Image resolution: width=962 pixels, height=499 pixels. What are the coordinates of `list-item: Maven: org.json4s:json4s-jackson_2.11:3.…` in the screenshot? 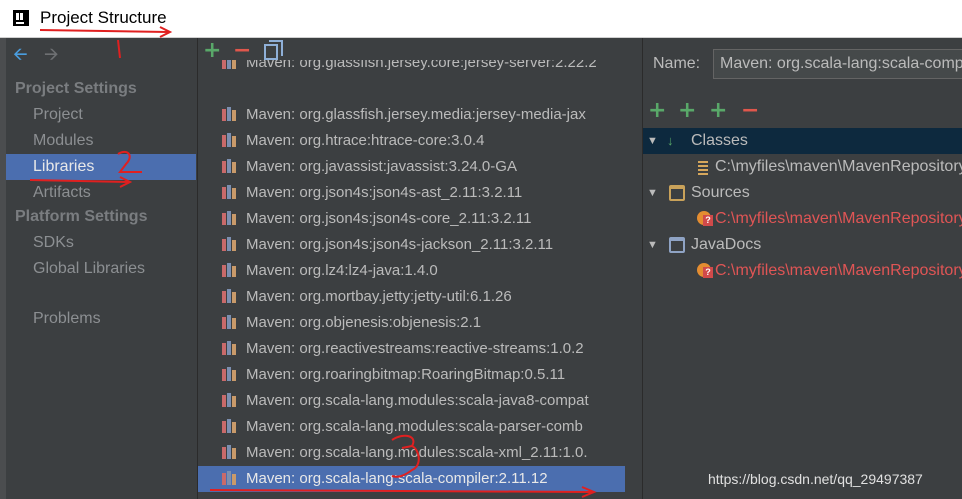 It's located at (424, 245).